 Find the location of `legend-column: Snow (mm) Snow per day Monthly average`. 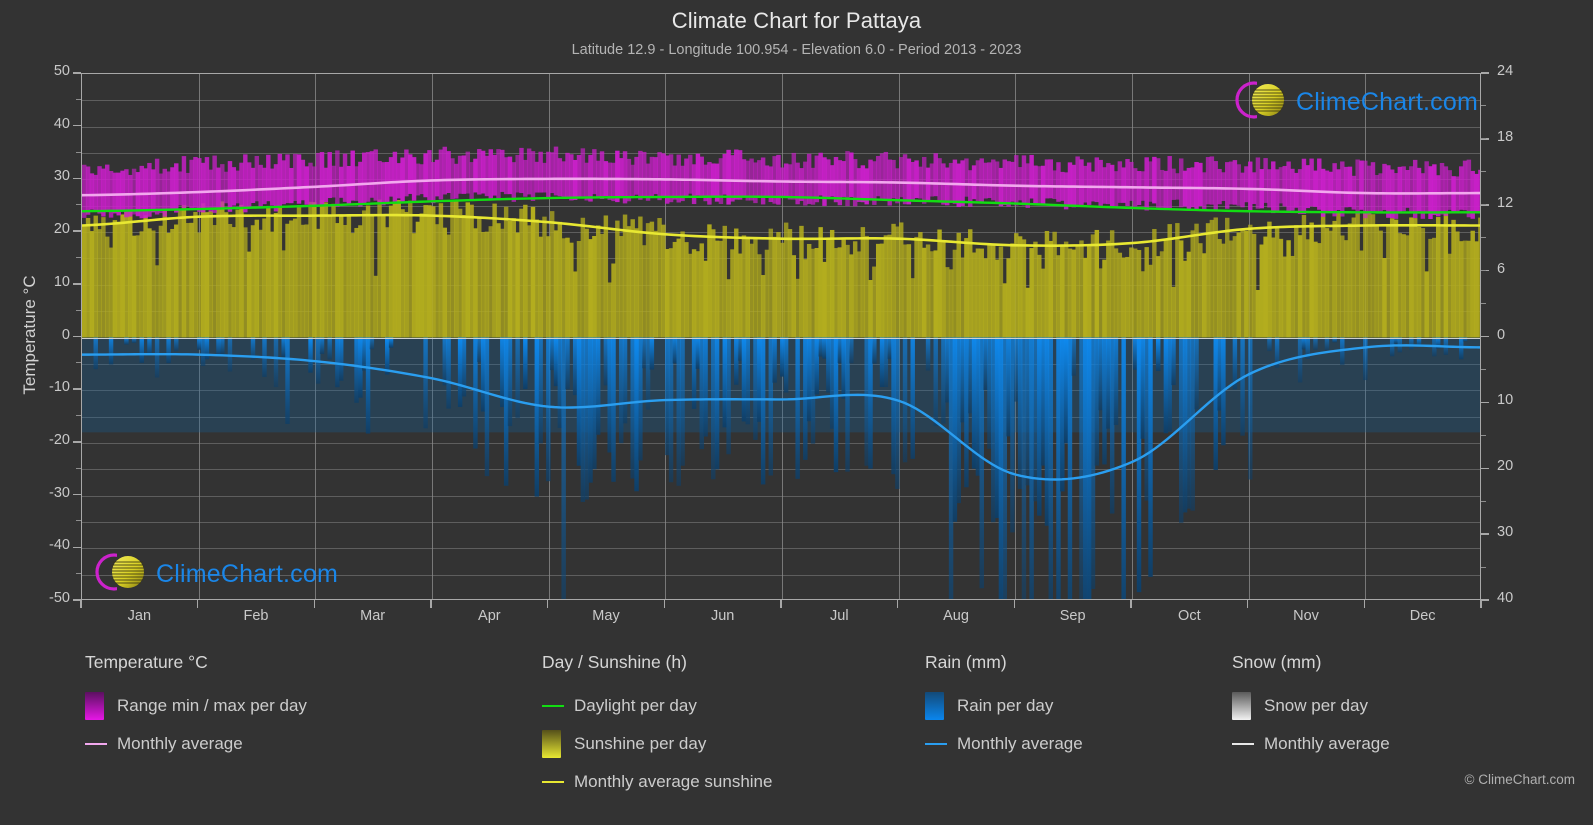

legend-column: Snow (mm) Snow per day Monthly average is located at coordinates (1311, 707).